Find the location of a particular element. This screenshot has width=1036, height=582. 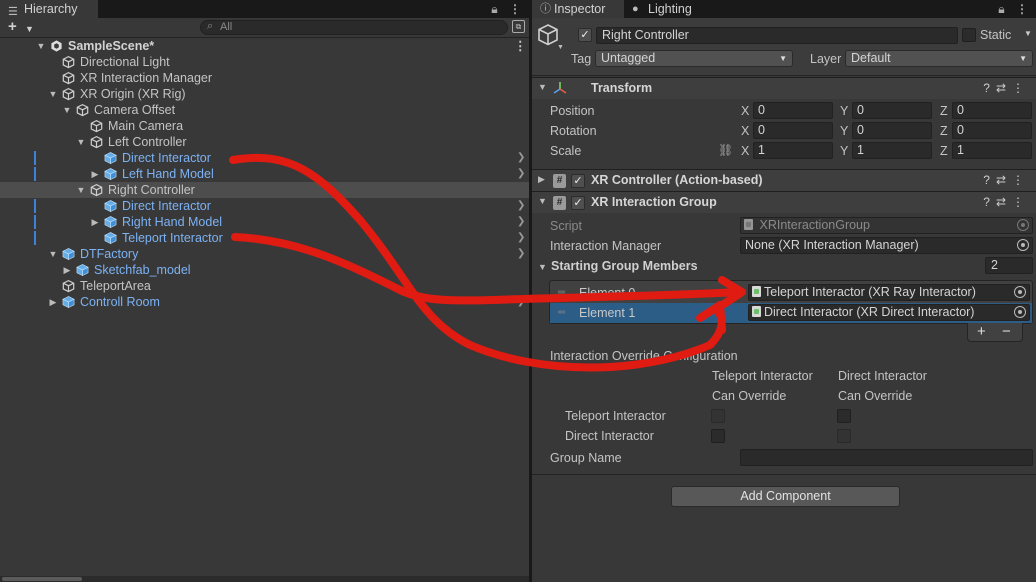

rotation-x-field: 0 is located at coordinates (793, 130).